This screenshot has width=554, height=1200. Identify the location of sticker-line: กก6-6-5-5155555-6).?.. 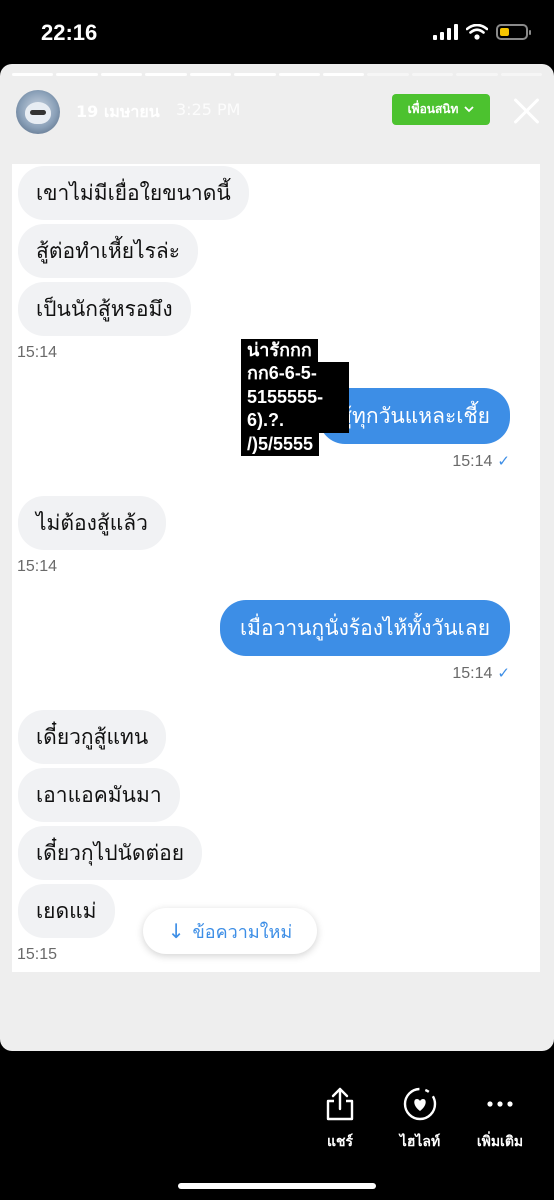
(295, 397).